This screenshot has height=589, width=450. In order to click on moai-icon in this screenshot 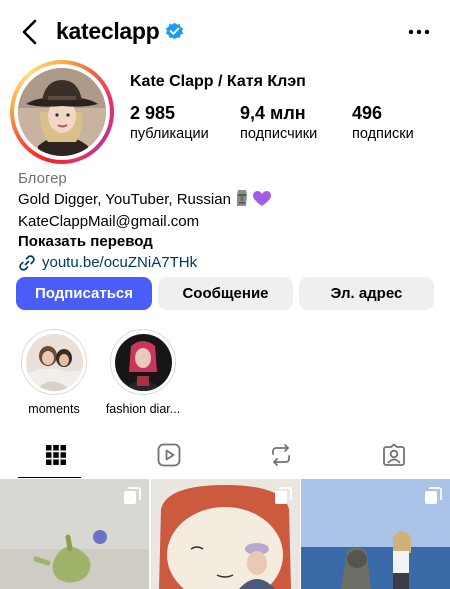, I will do `click(242, 201)`.